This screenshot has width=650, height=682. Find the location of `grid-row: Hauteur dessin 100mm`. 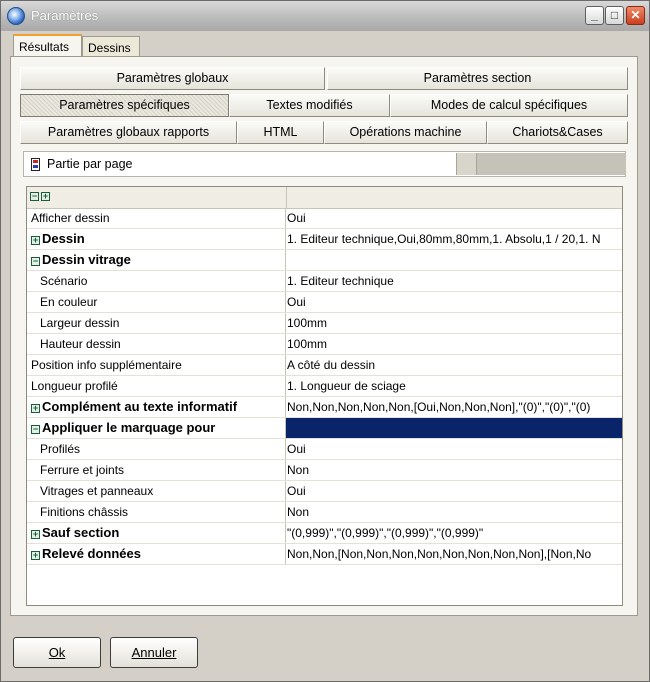

grid-row: Hauteur dessin 100mm is located at coordinates (324, 344).